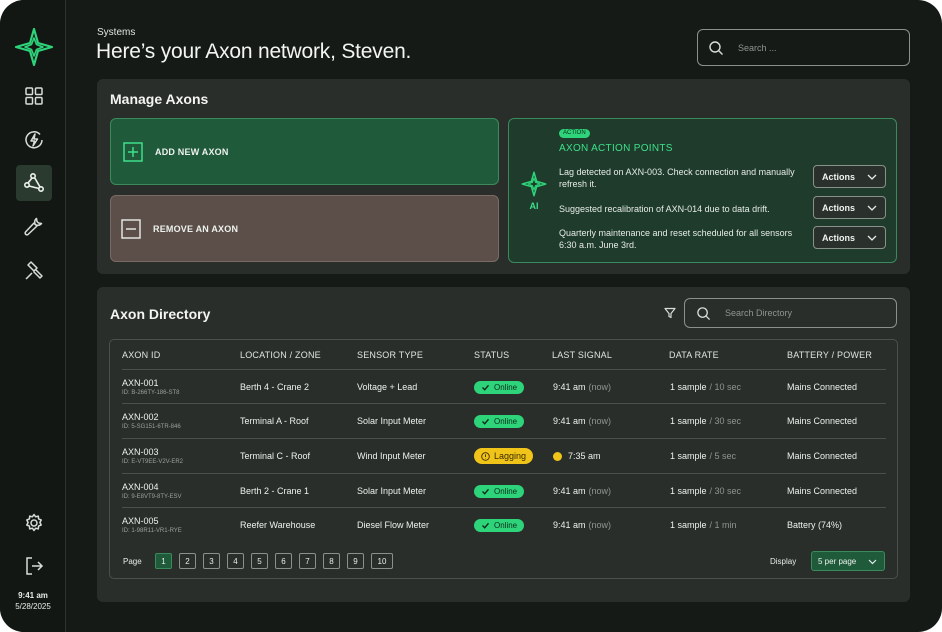 The height and width of the screenshot is (632, 942). Describe the element at coordinates (849, 237) in the screenshot. I see `actions-dropdown-3: Actions` at that location.